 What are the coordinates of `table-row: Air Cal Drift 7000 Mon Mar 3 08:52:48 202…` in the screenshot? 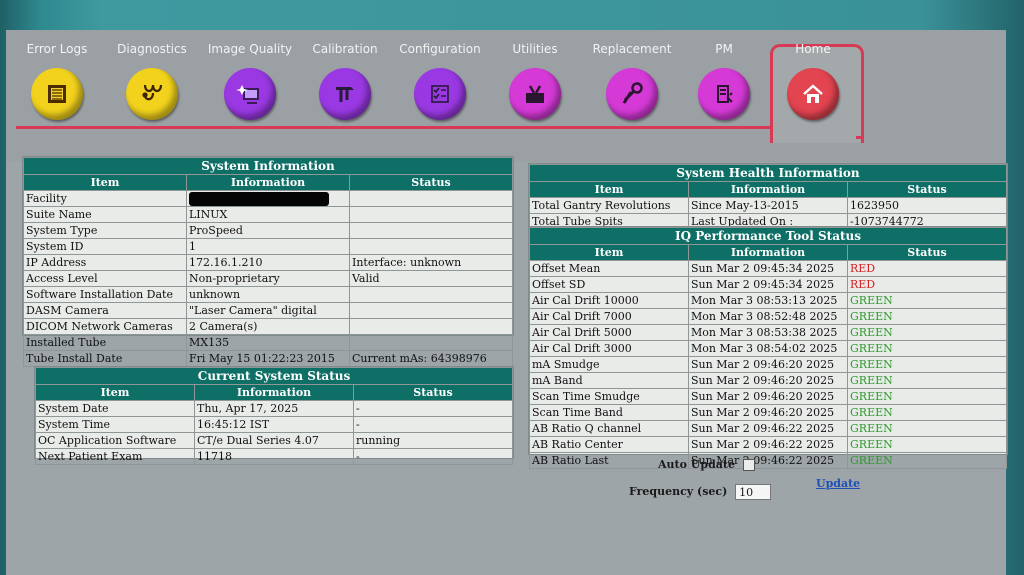 It's located at (768, 316).